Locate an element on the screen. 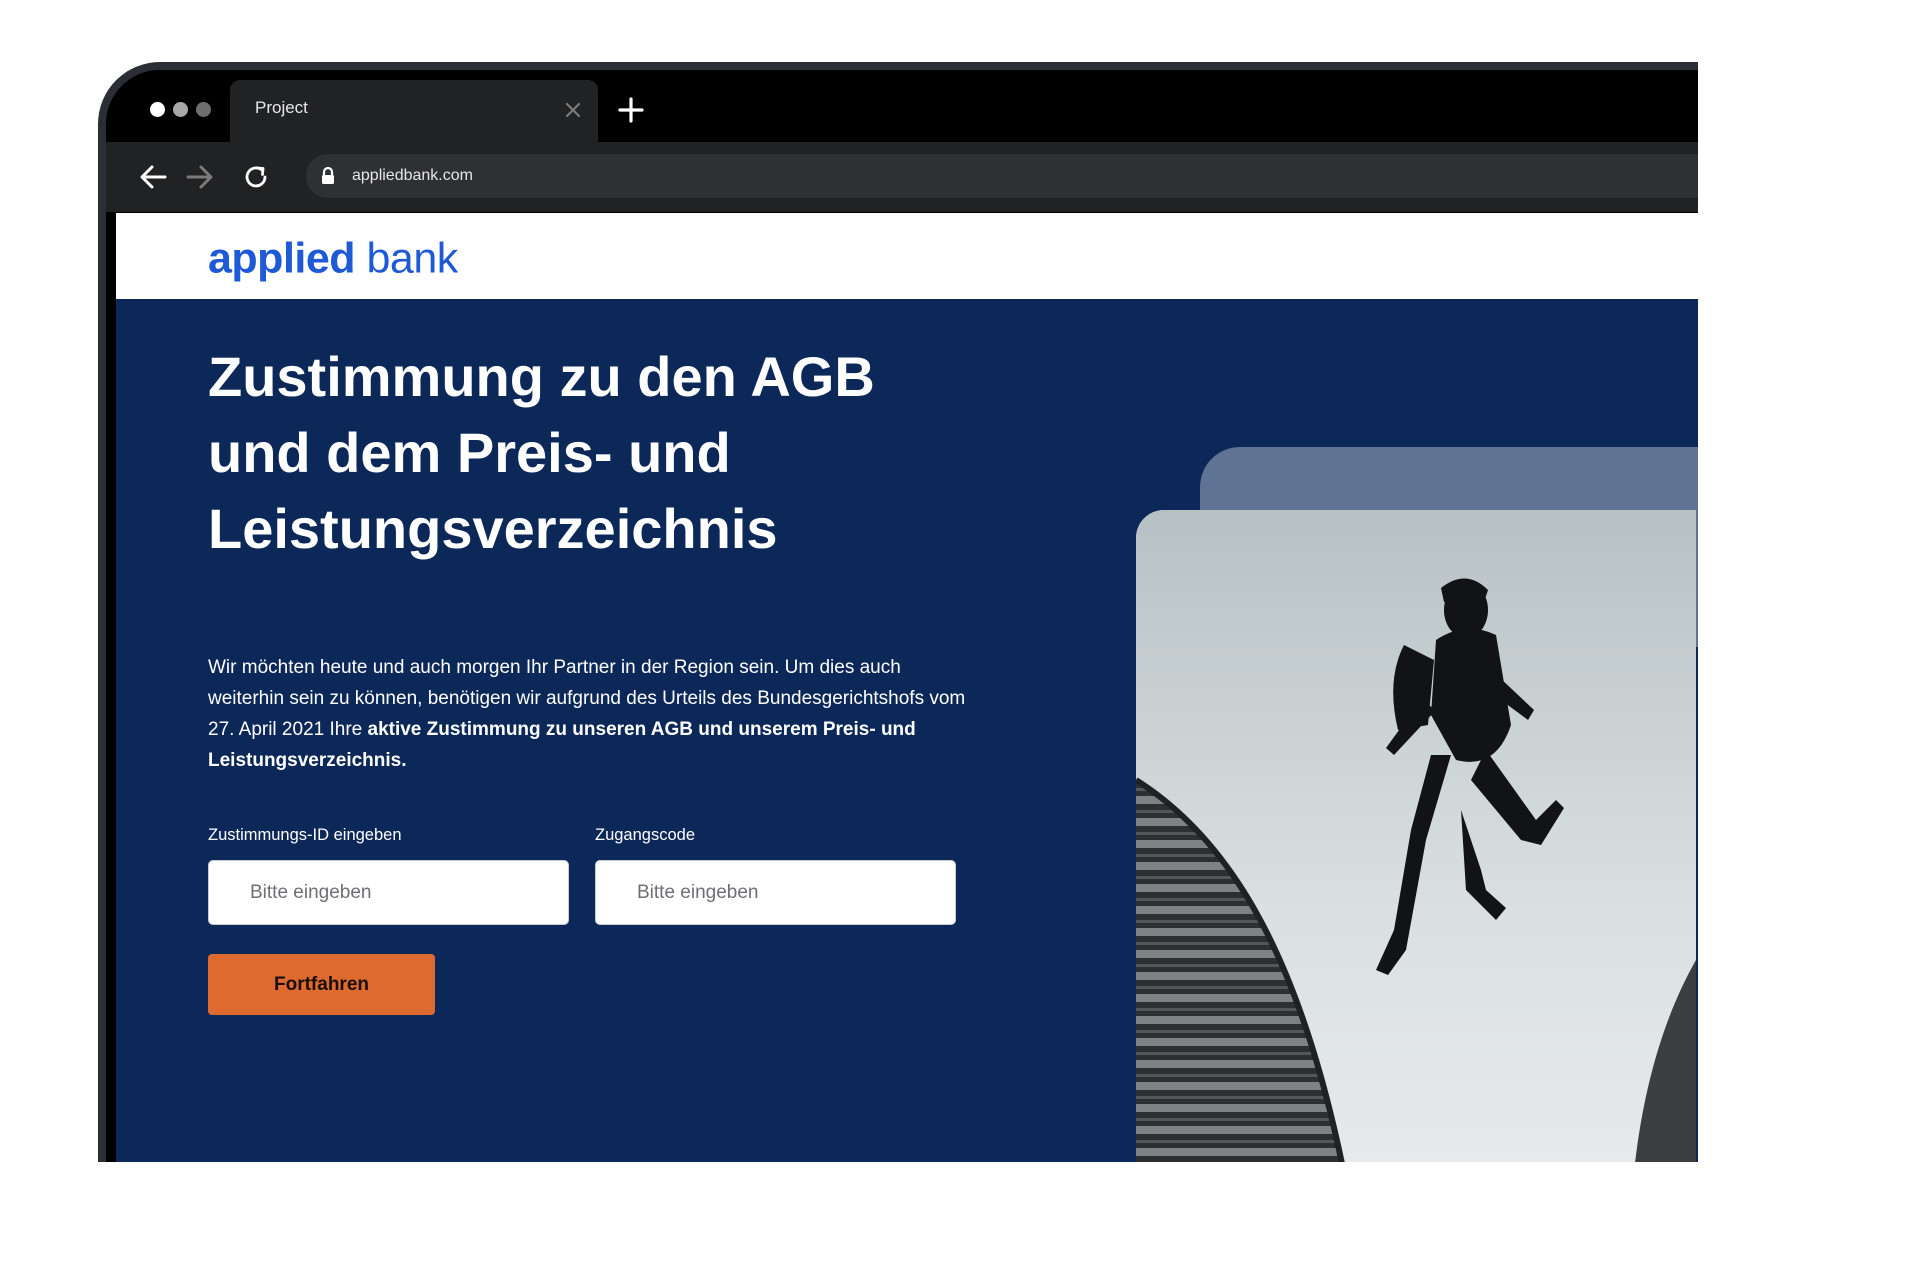 The image size is (1920, 1280). brand-logo: applied bank is located at coordinates (333, 259).